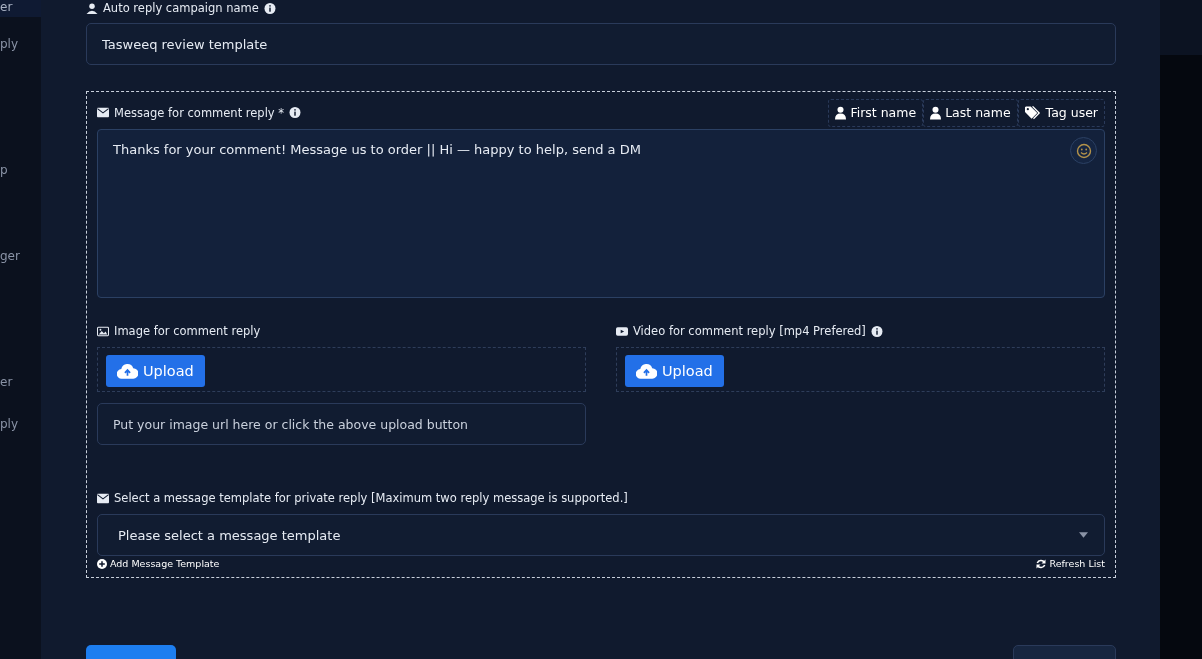 The width and height of the screenshot is (1202, 659). I want to click on field-label: Video for comment reply [mp4 Prefered], so click(749, 331).